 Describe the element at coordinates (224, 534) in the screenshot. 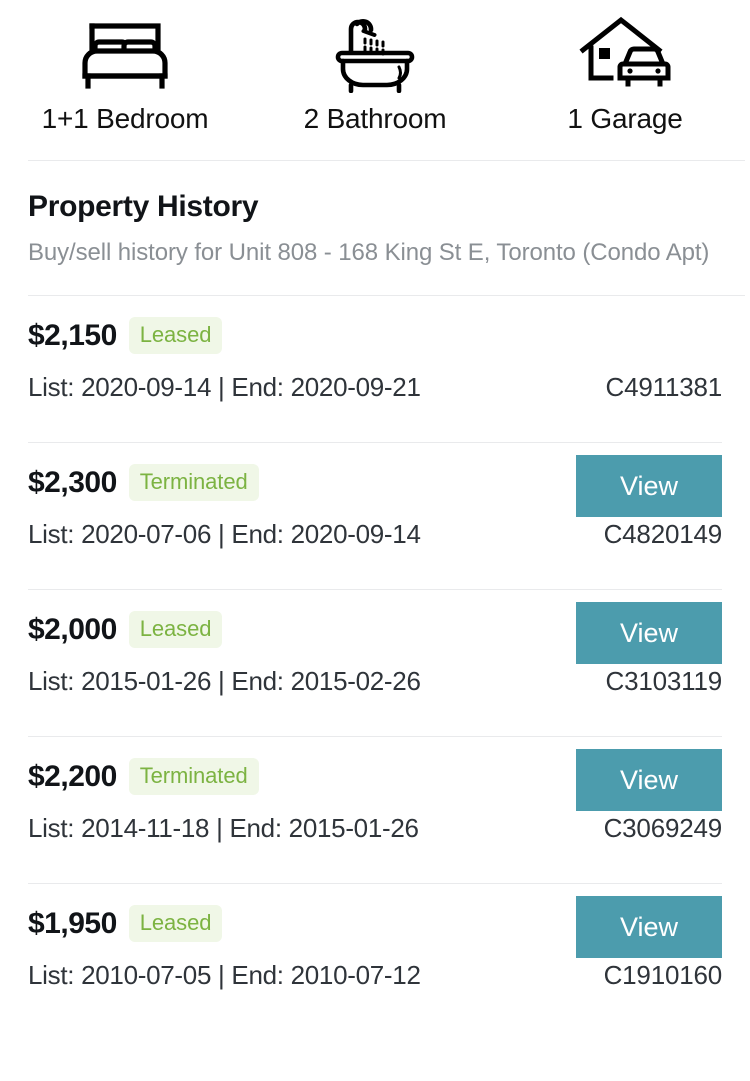

I see `row-dates: List: 2020-07-06 | End: 2020-09-14` at that location.